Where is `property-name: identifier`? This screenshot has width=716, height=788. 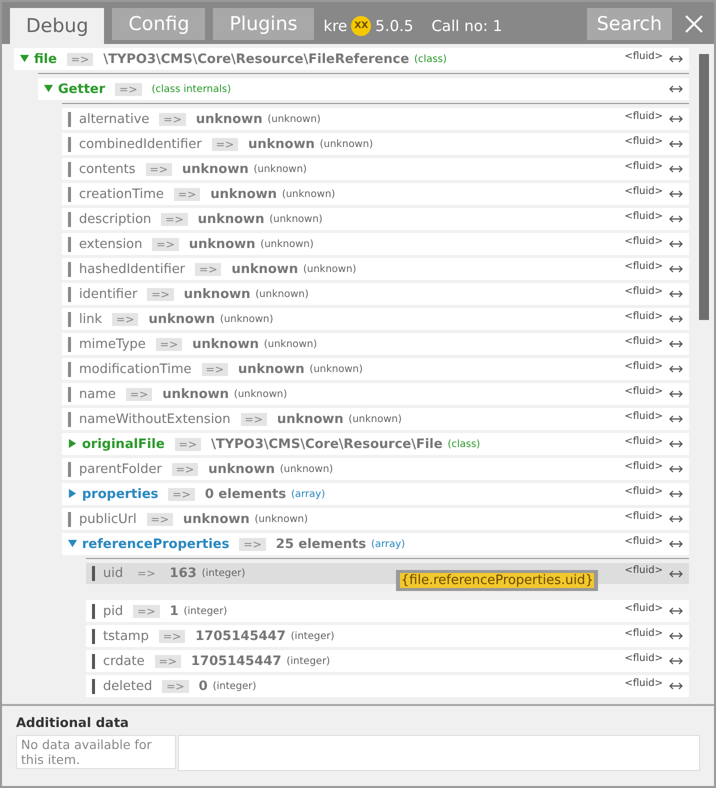
property-name: identifier is located at coordinates (108, 294).